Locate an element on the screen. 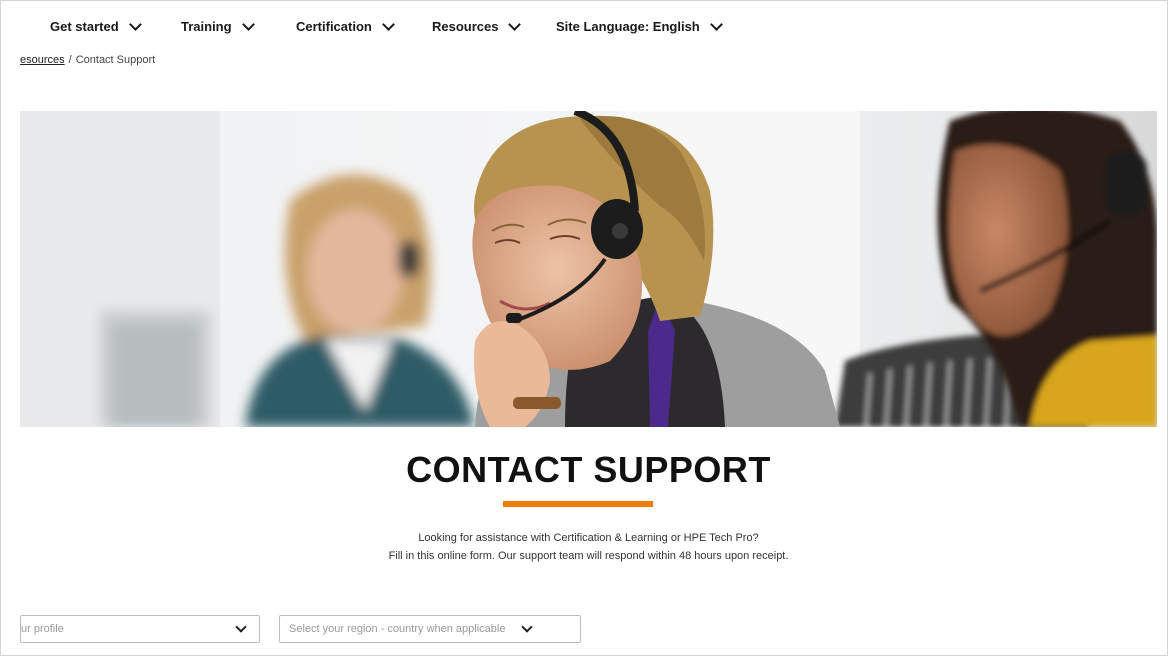 The width and height of the screenshot is (1168, 656). nav-training: Training is located at coordinates (218, 25).